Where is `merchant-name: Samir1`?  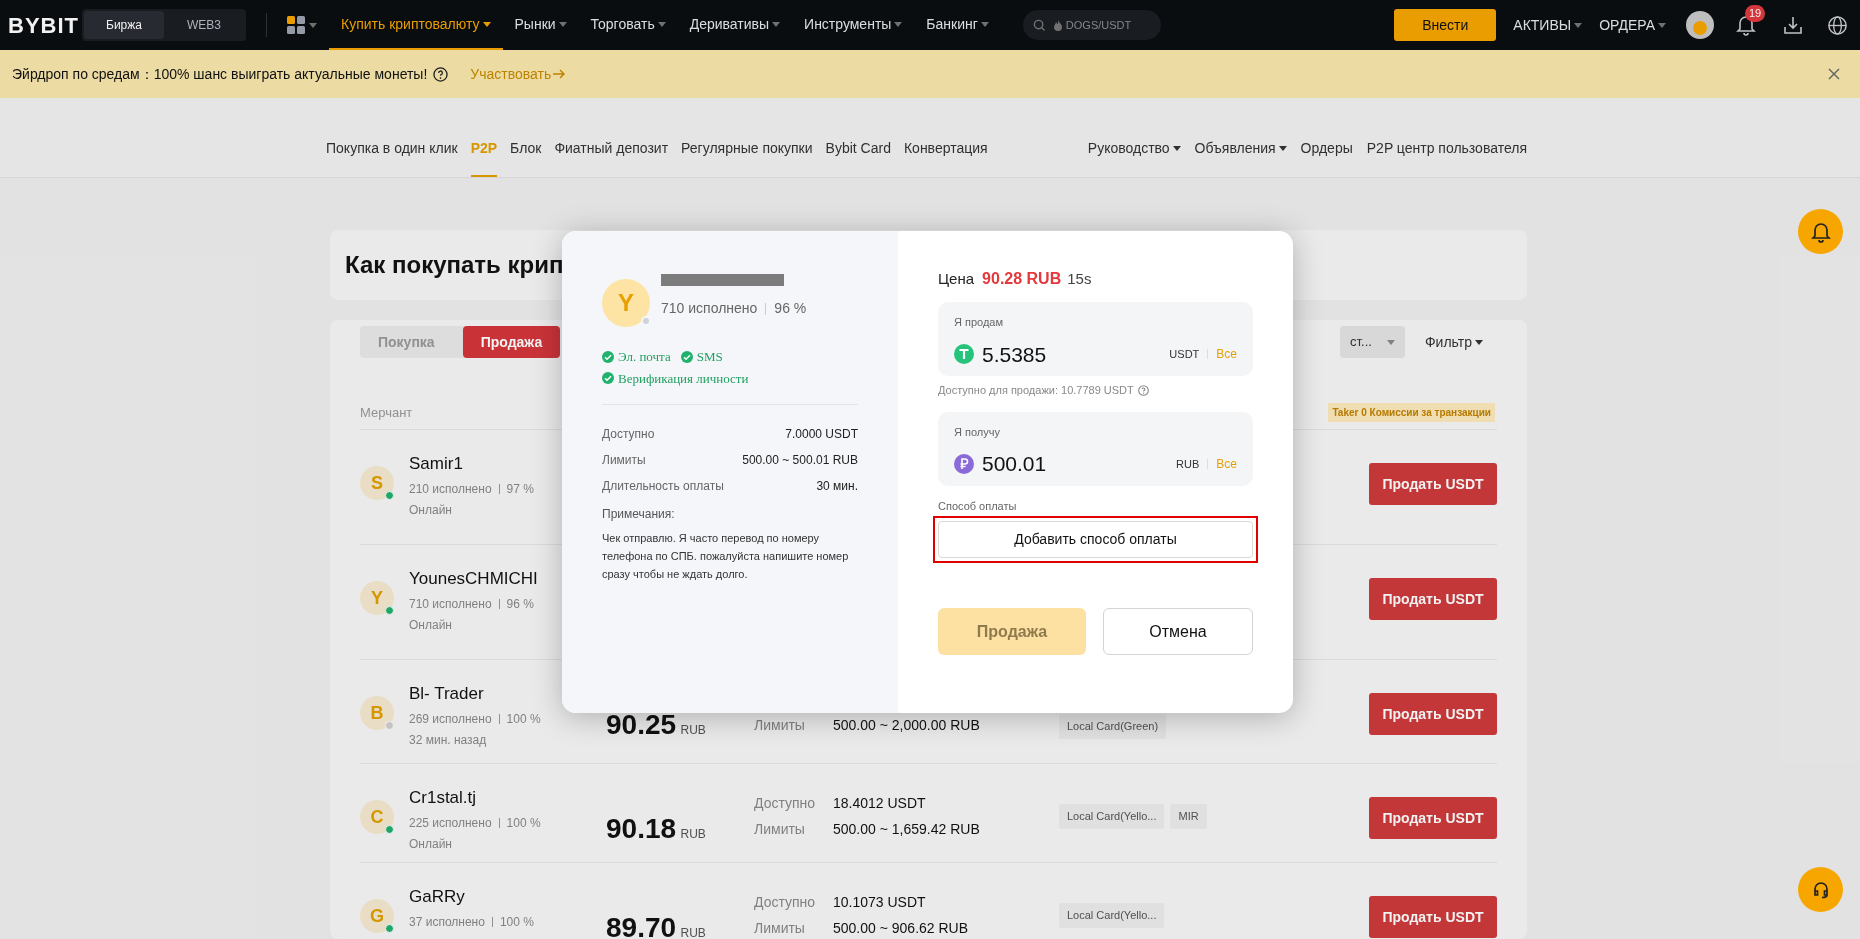 merchant-name: Samir1 is located at coordinates (471, 464).